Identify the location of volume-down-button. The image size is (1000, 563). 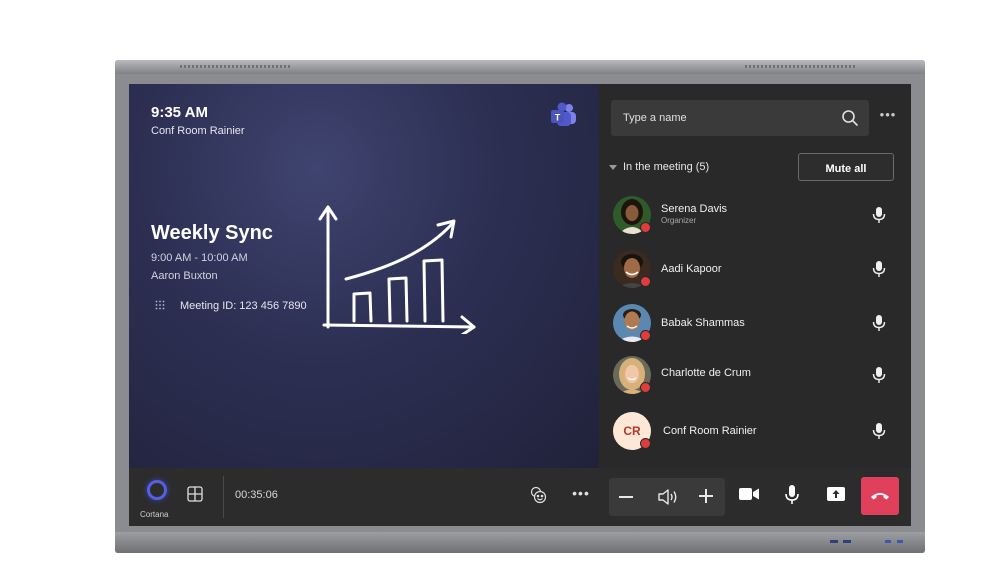
(626, 497).